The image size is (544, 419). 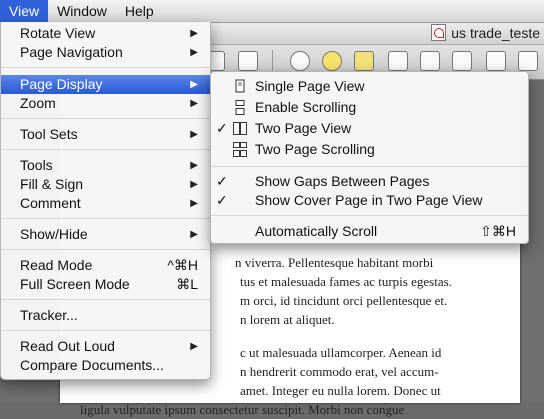 What do you see at coordinates (272, 11) in the screenshot?
I see `menu-bar: View Window Help` at bounding box center [272, 11].